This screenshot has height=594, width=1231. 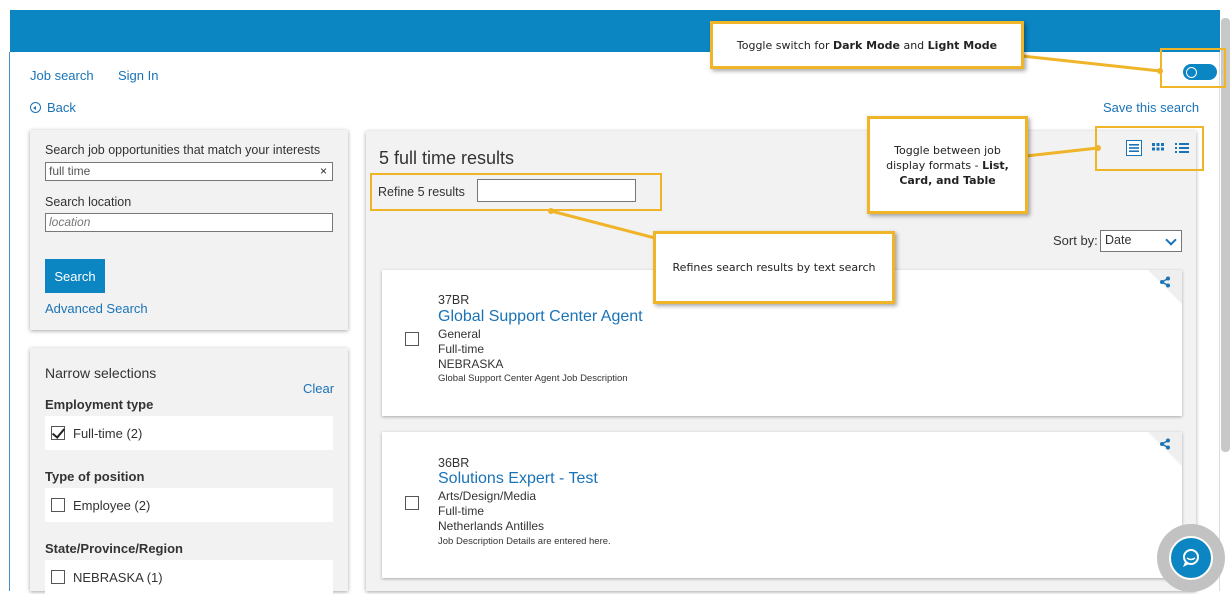 I want to click on advanced-search-link: Advanced Search, so click(x=96, y=308).